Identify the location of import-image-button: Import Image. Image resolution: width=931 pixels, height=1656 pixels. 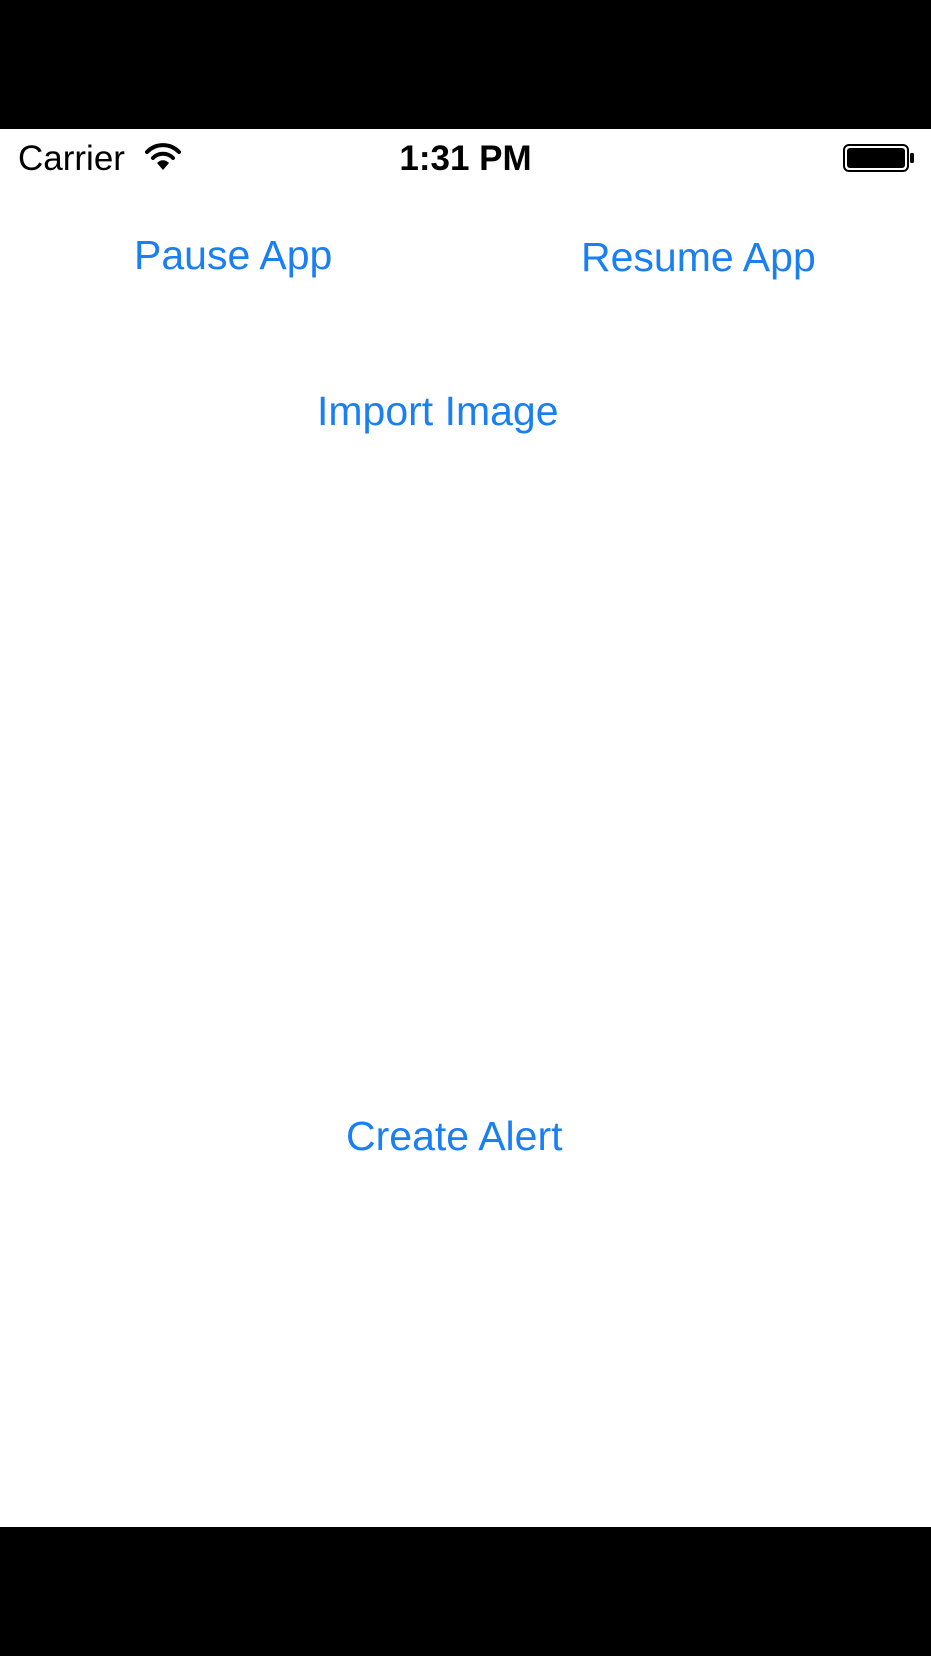
(438, 411).